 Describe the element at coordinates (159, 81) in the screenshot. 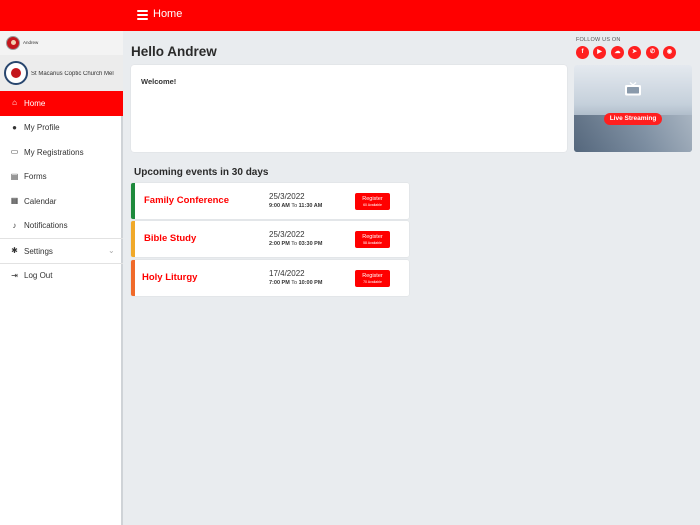

I see `welcome-text: Welcome!` at that location.